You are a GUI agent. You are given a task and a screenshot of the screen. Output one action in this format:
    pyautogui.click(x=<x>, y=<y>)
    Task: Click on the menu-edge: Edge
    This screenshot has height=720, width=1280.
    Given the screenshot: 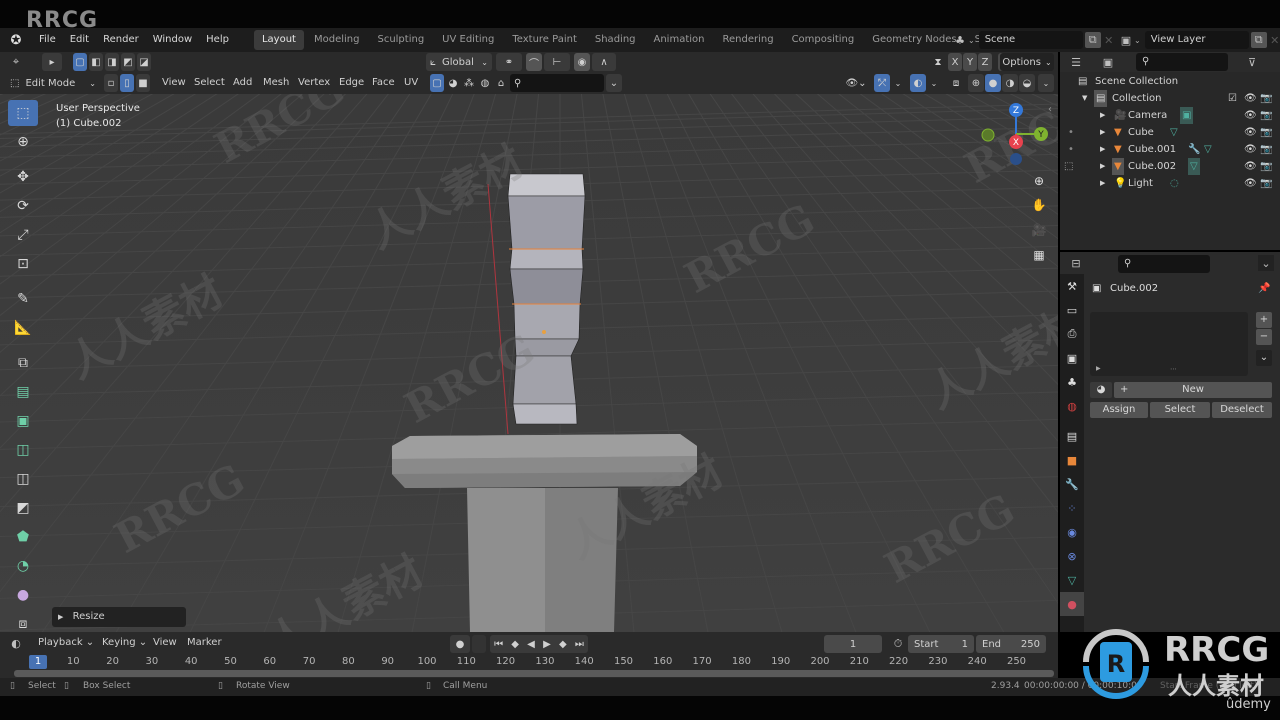 What is the action you would take?
    pyautogui.click(x=351, y=83)
    